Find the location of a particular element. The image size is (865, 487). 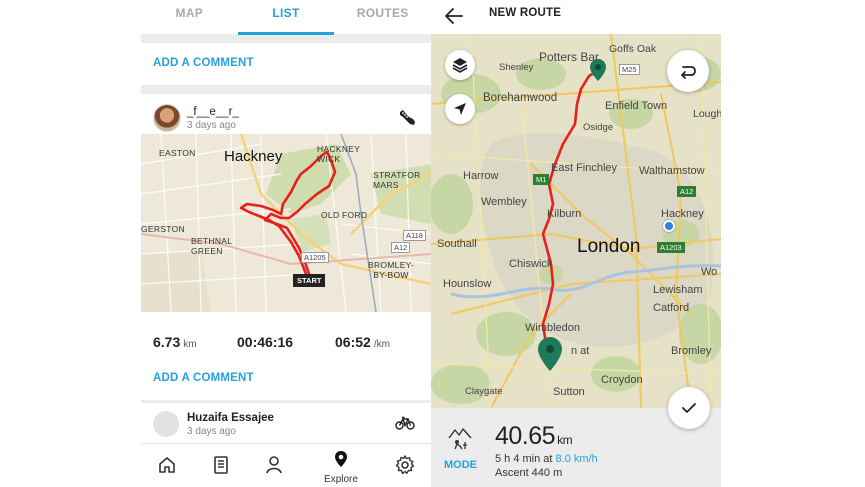

nav-explore: Explore is located at coordinates (341, 467).